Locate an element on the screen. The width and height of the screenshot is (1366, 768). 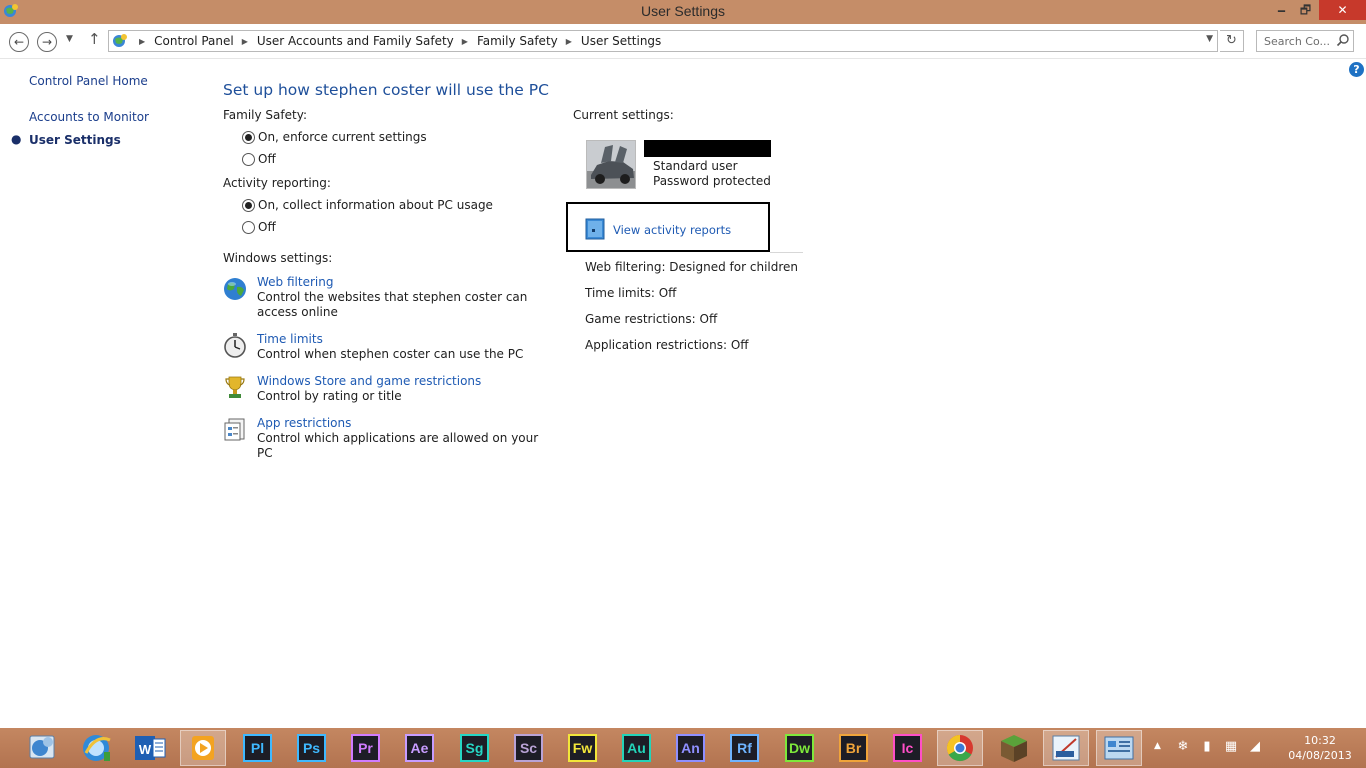
taskbar-internet-explorer is located at coordinates (97, 748).